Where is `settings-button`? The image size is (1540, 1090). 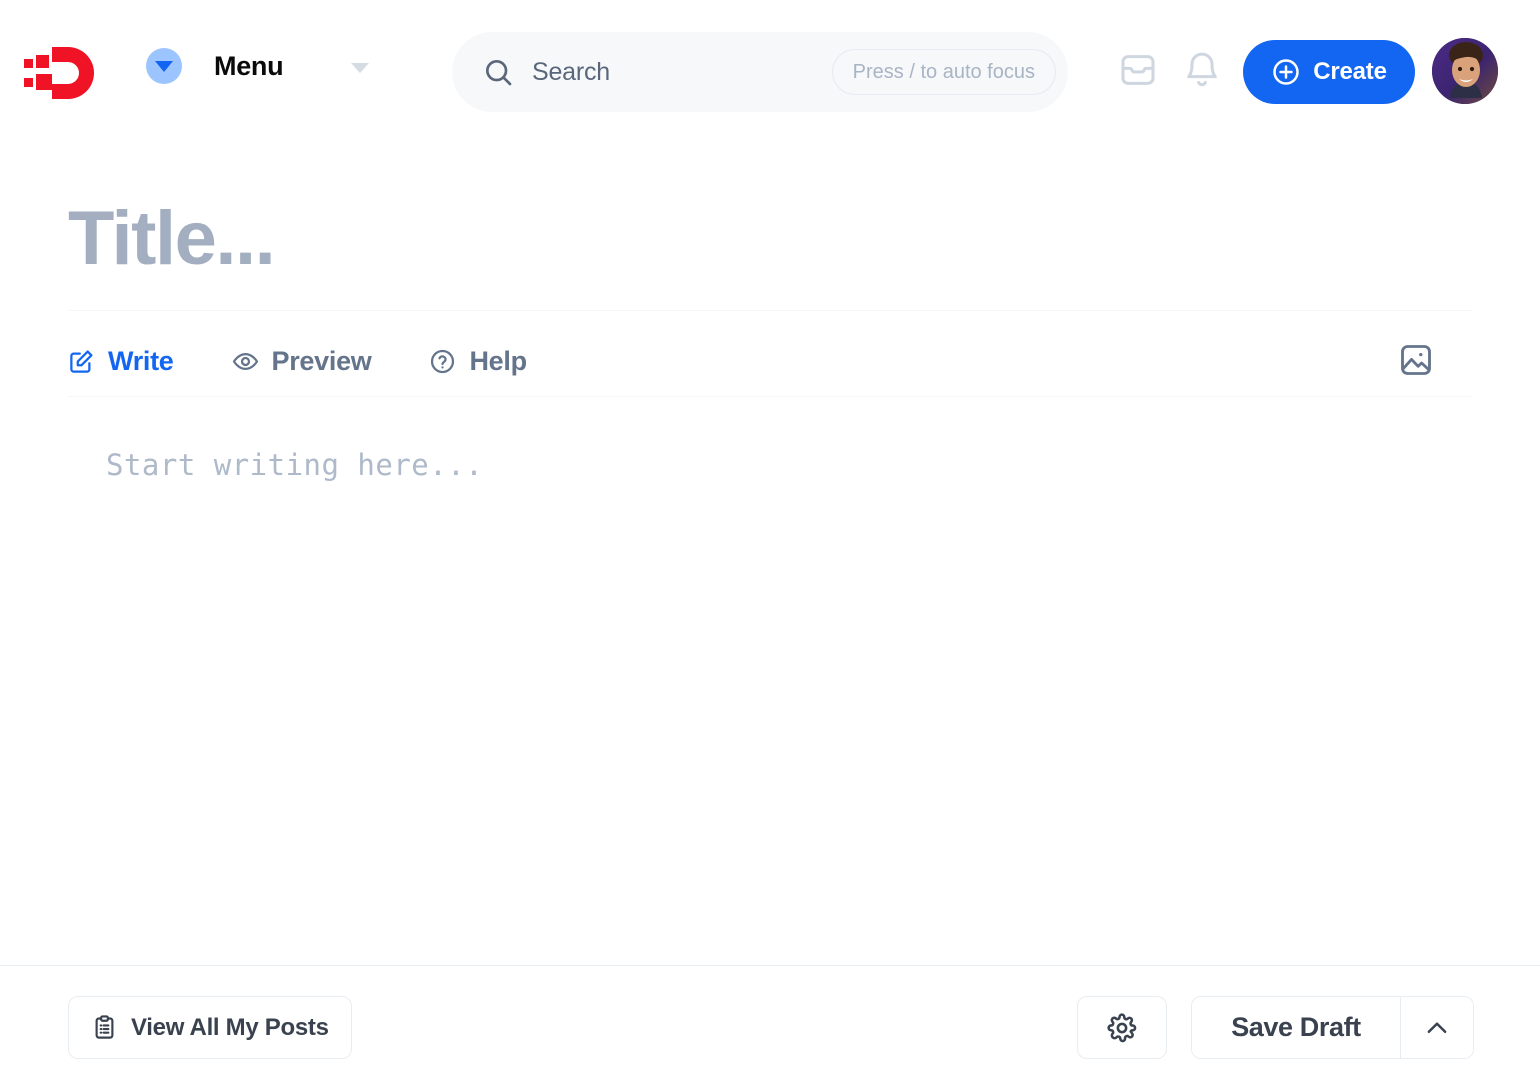 settings-button is located at coordinates (1122, 1027).